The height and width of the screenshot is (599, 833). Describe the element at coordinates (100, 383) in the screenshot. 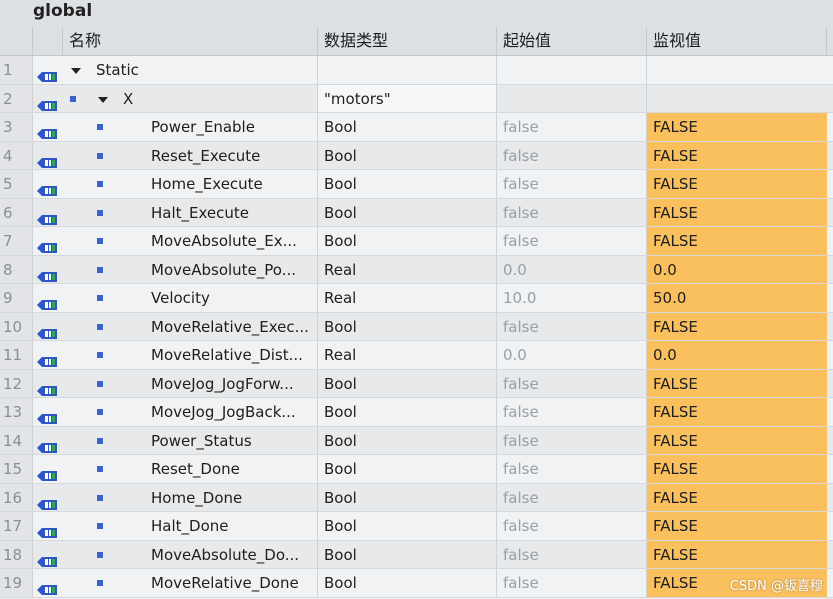

I see `member-square-icon` at that location.